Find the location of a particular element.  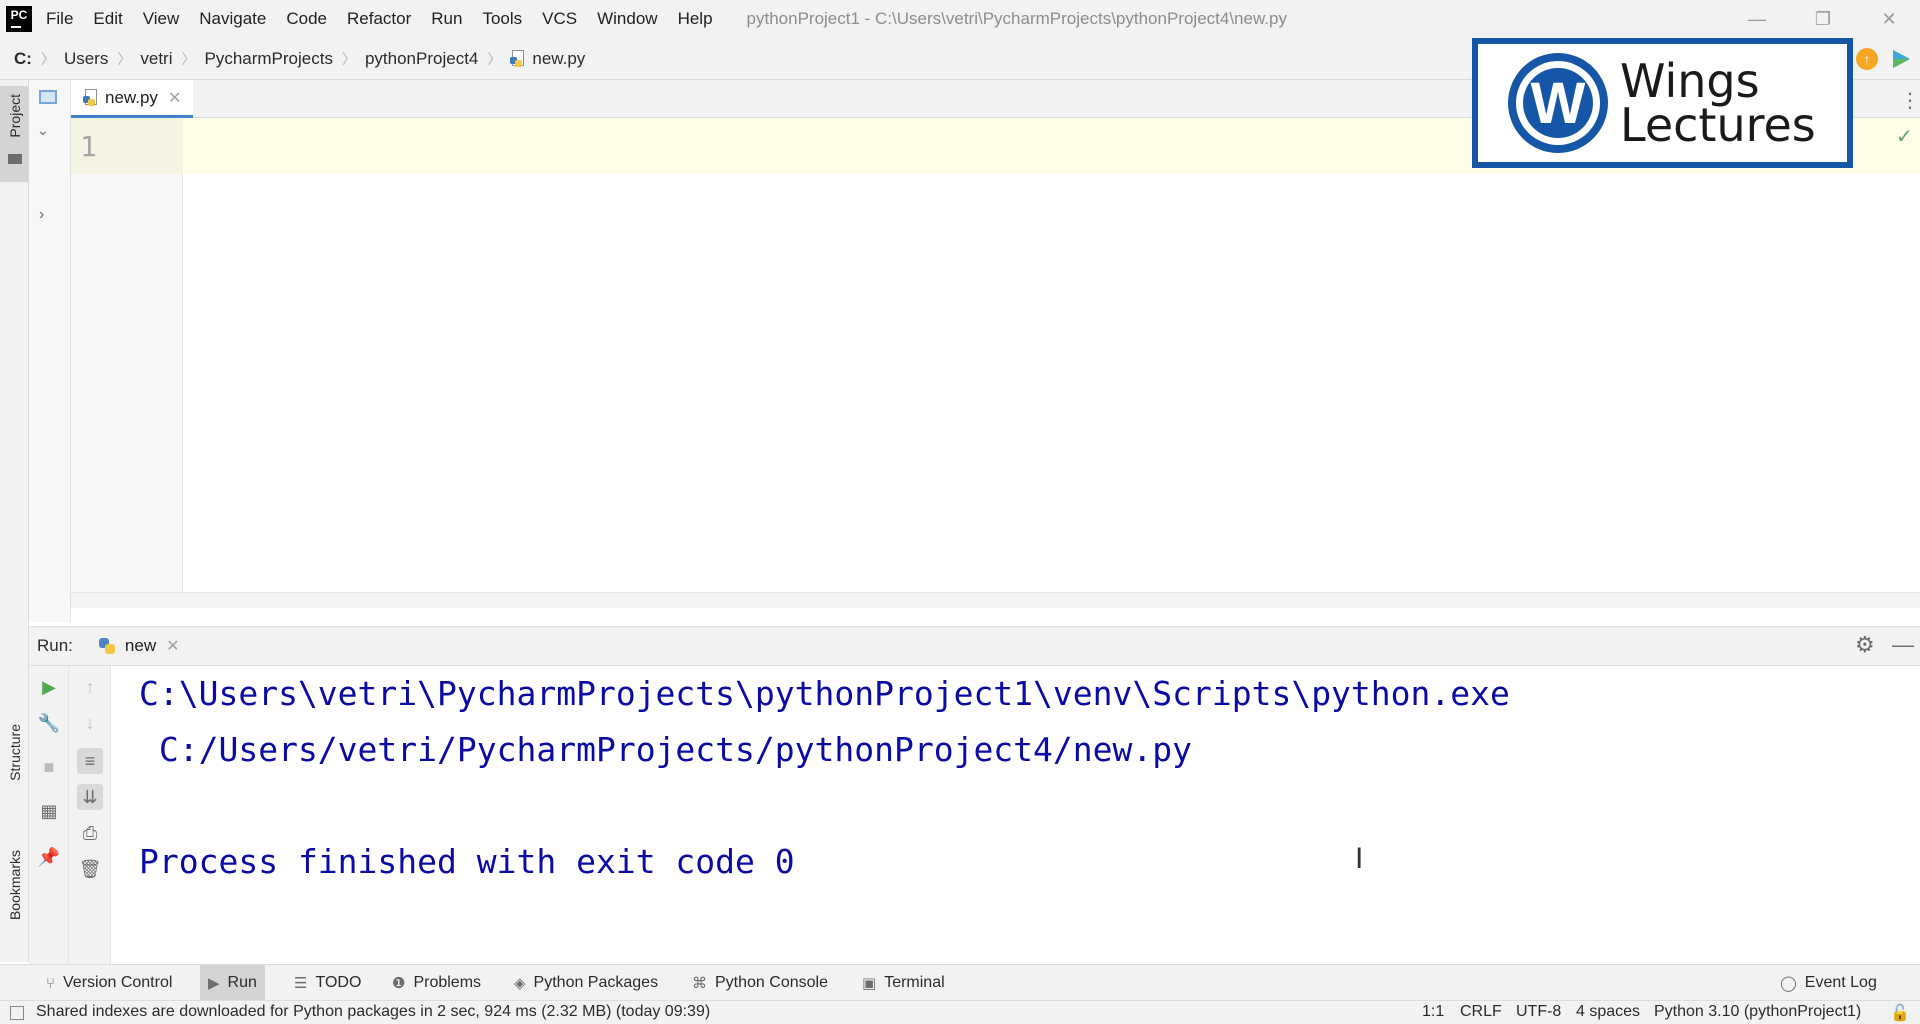

crumb-users: Users is located at coordinates (86, 59).